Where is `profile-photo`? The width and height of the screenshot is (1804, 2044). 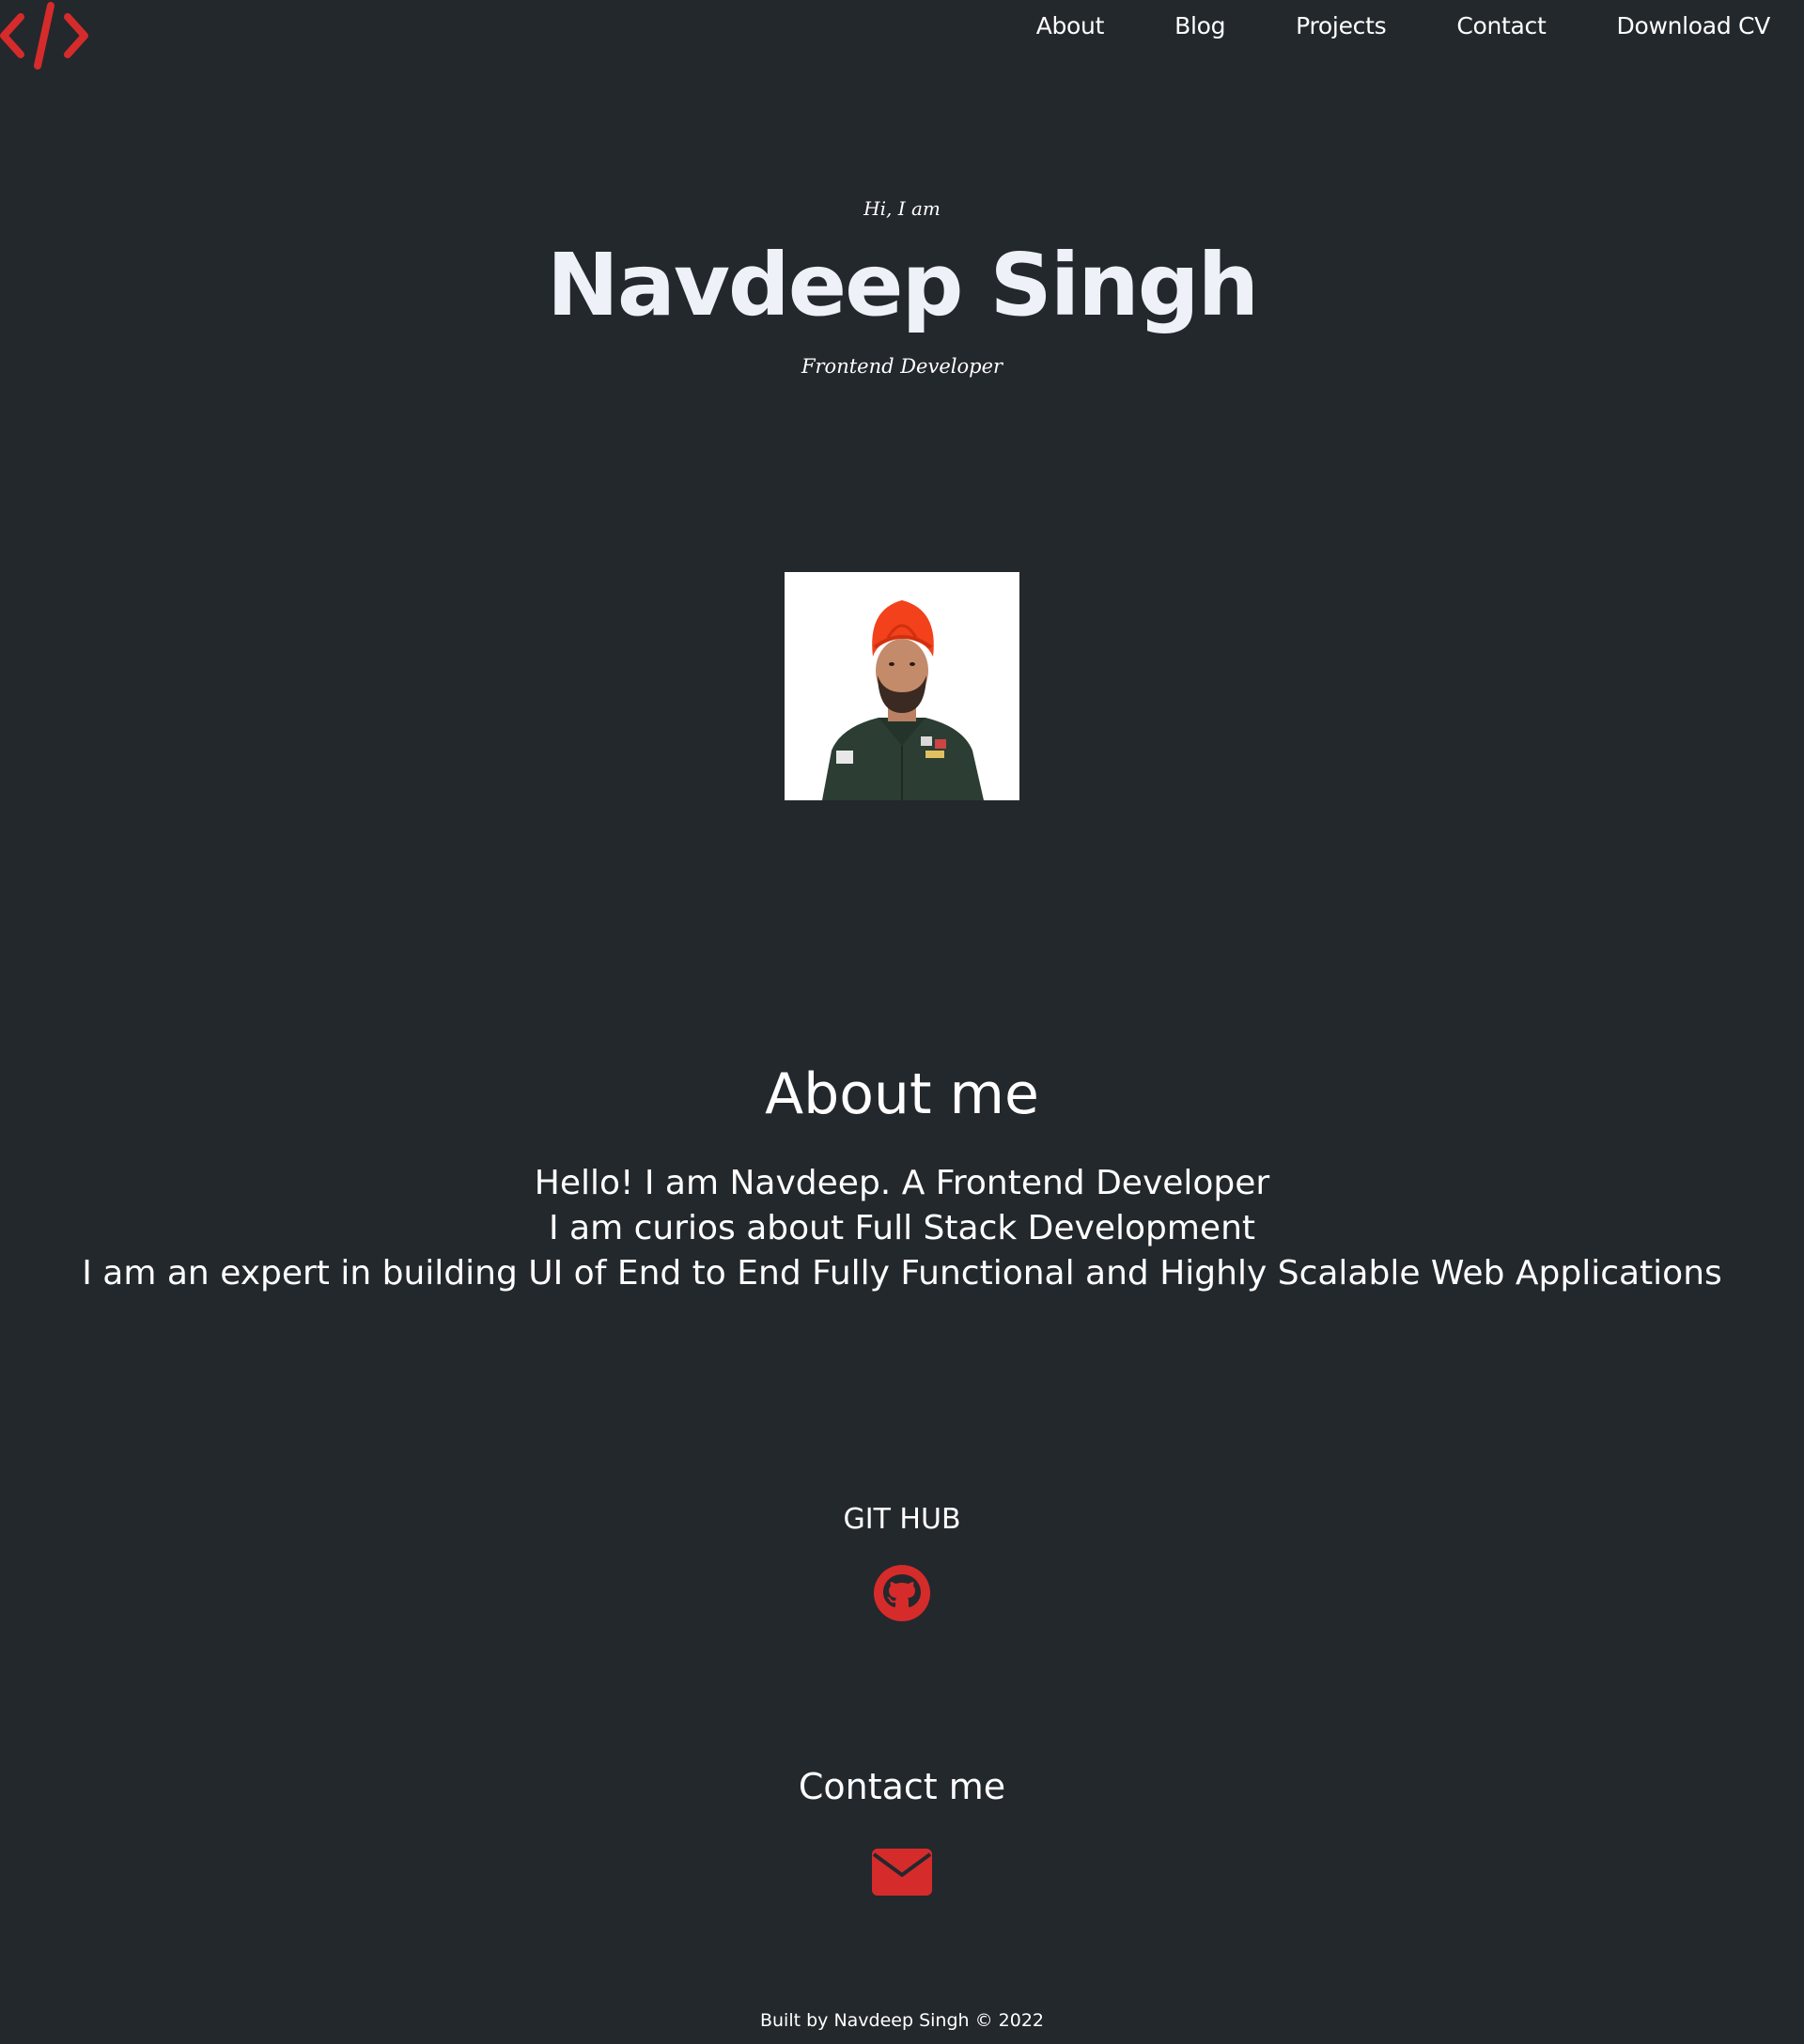
profile-photo is located at coordinates (902, 686).